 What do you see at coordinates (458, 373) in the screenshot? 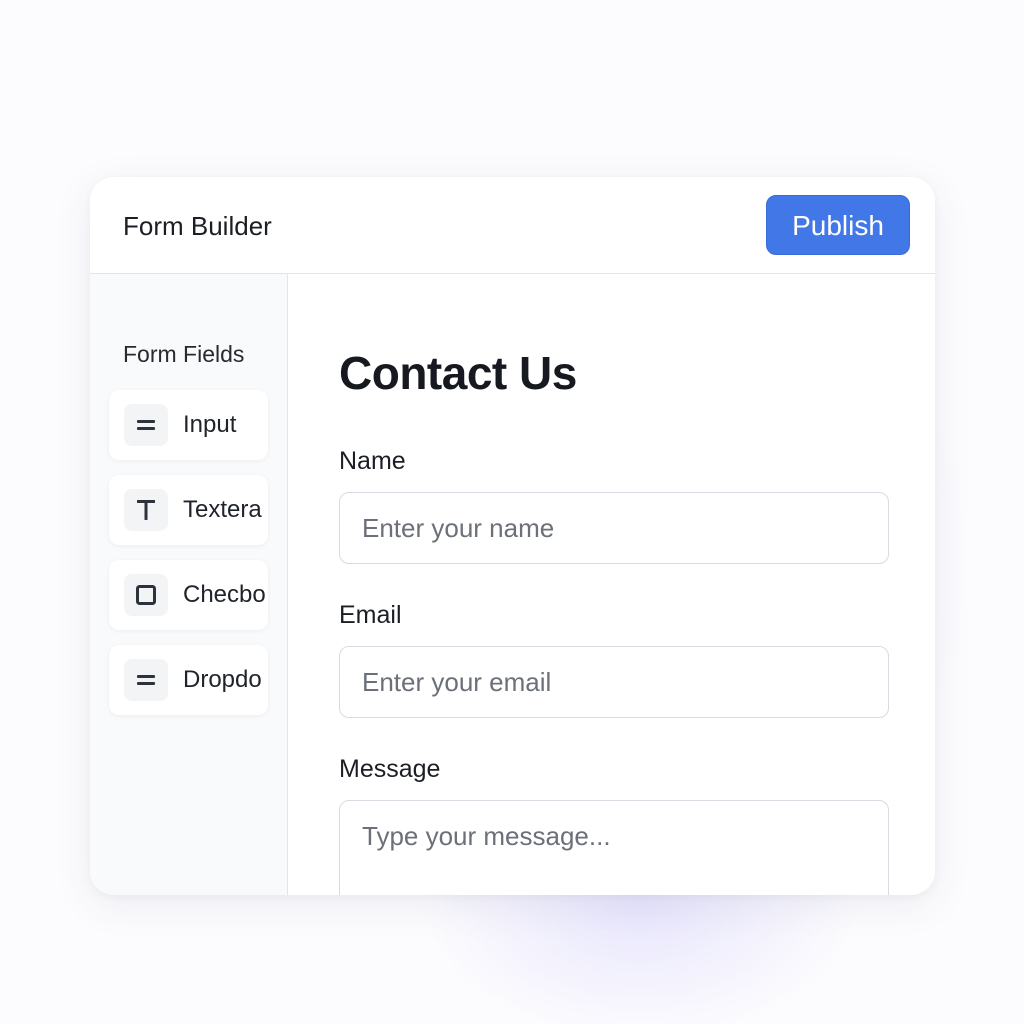
I see `form-title: Contact Us` at bounding box center [458, 373].